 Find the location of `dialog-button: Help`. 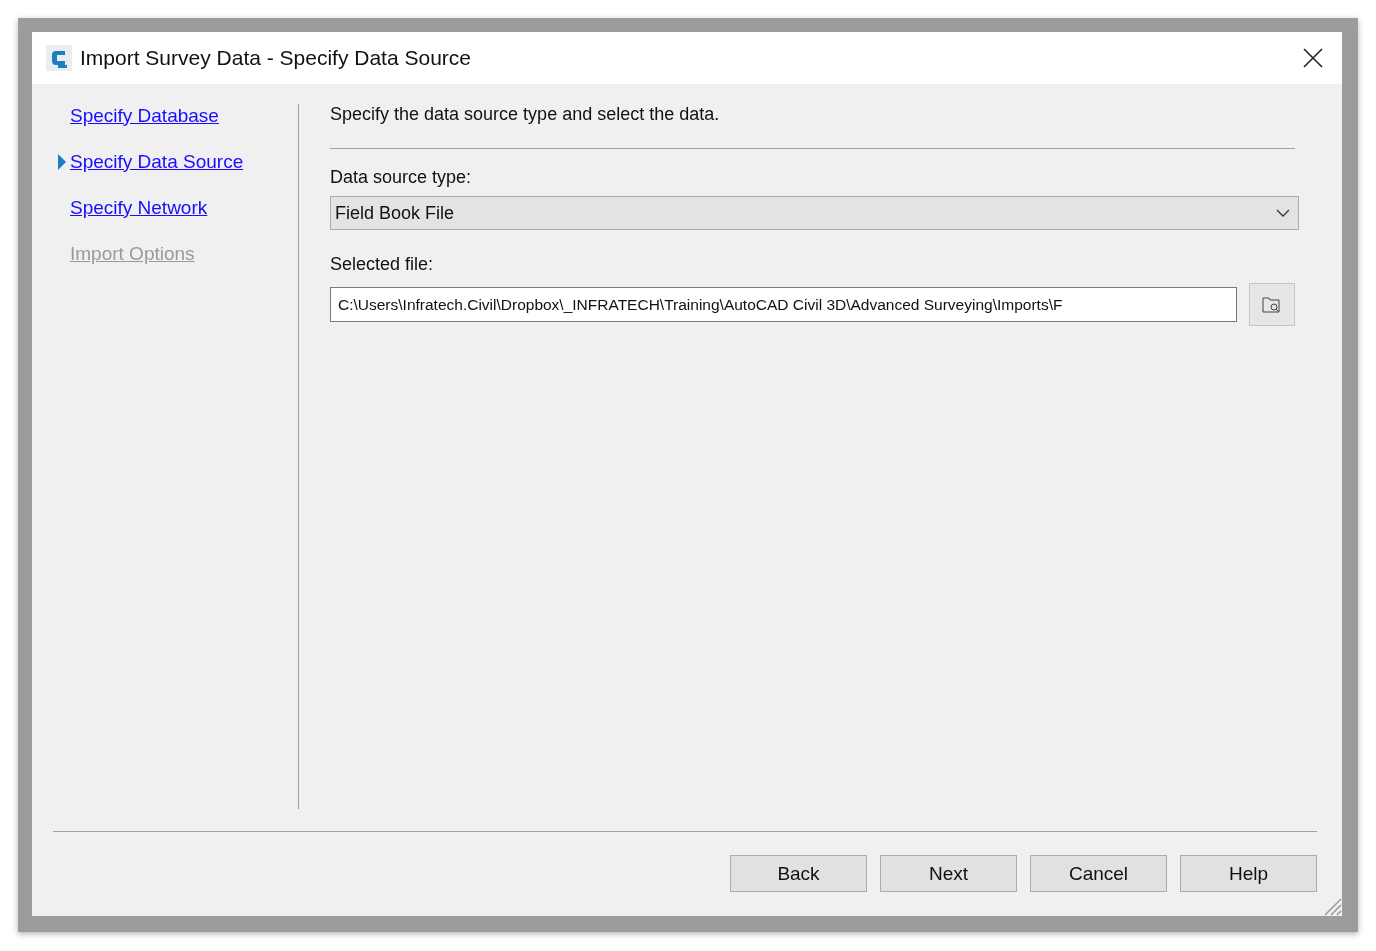

dialog-button: Help is located at coordinates (1248, 873).